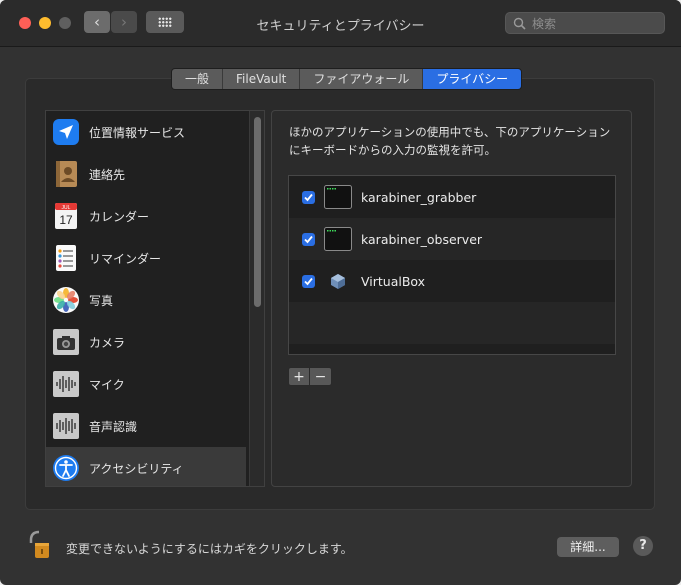 The width and height of the screenshot is (681, 585). What do you see at coordinates (66, 258) in the screenshot?
I see `reminders-icon` at bounding box center [66, 258].